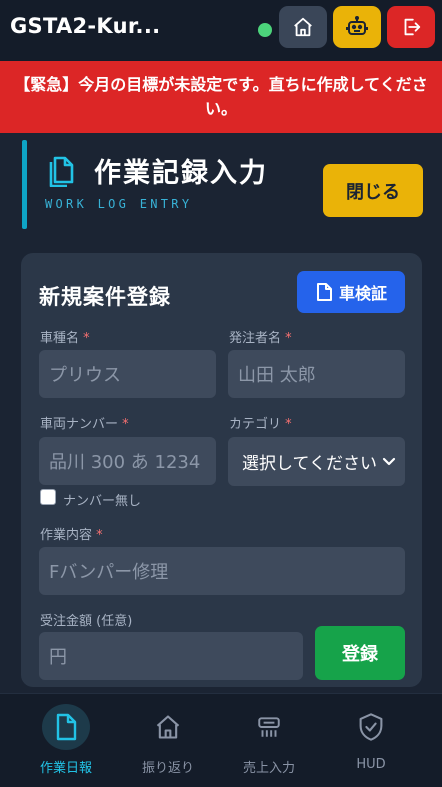 This screenshot has width=442, height=787. Describe the element at coordinates (127, 374) in the screenshot. I see `car-model-input: プリウス` at that location.